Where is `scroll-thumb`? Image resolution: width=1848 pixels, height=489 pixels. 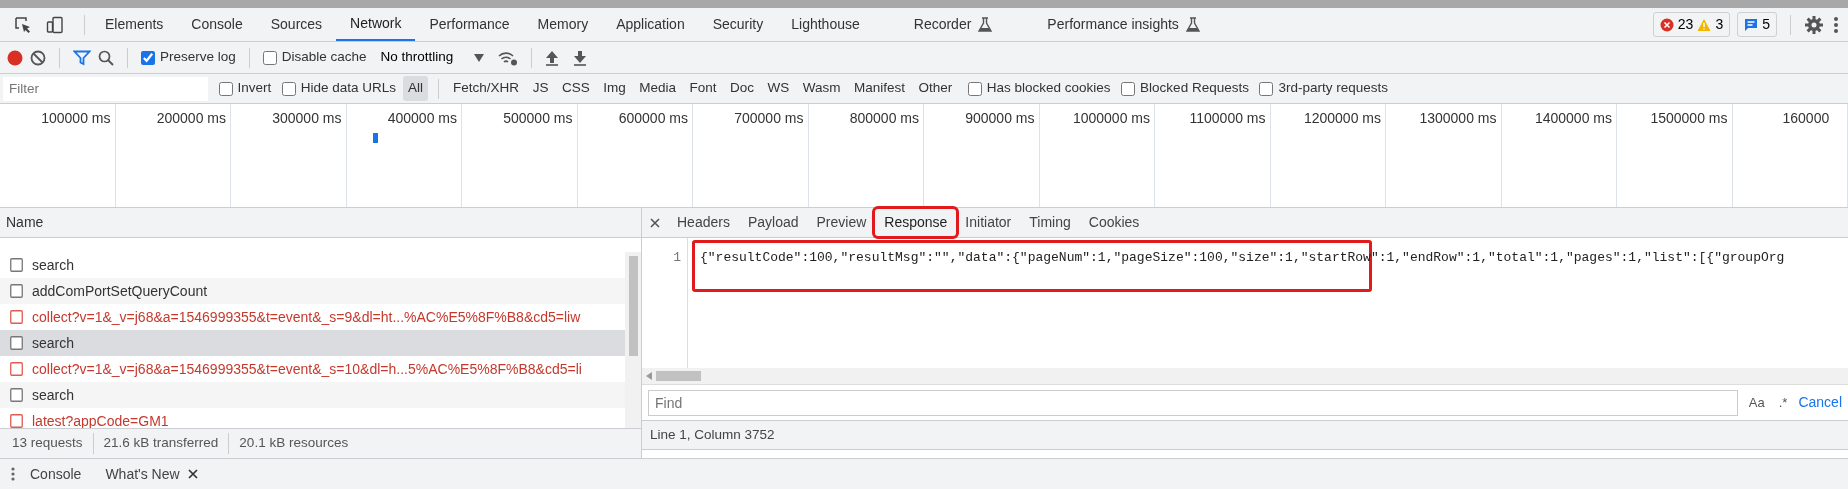 scroll-thumb is located at coordinates (678, 376).